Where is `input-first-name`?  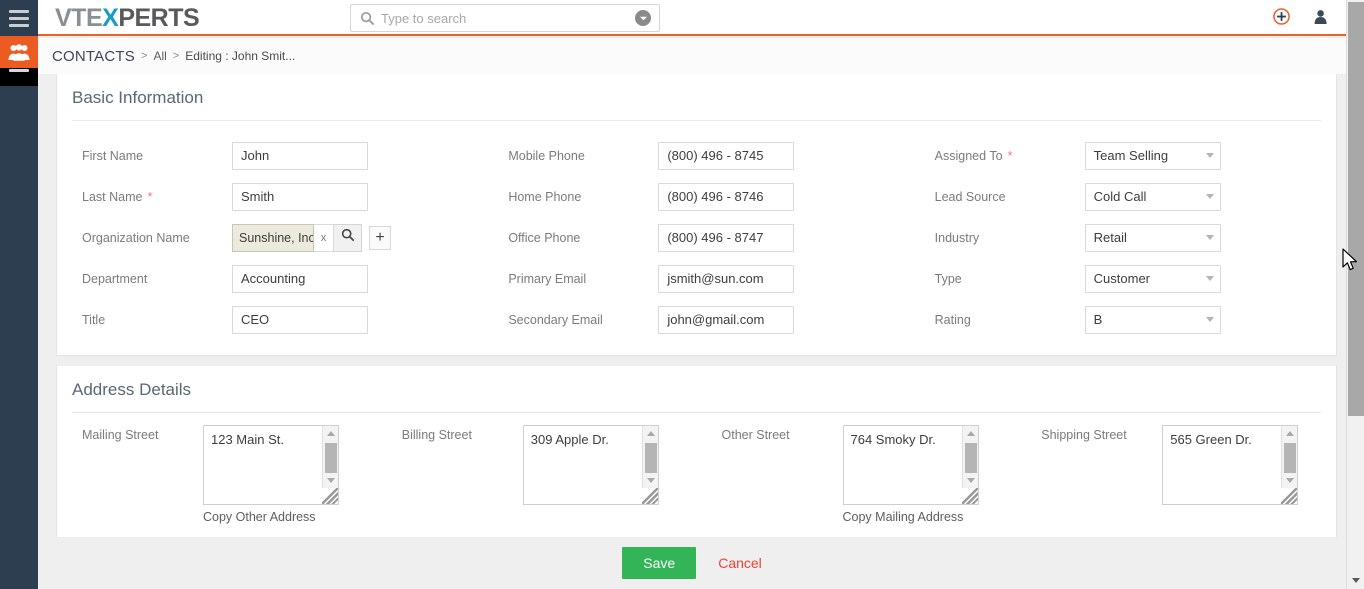 input-first-name is located at coordinates (300, 155).